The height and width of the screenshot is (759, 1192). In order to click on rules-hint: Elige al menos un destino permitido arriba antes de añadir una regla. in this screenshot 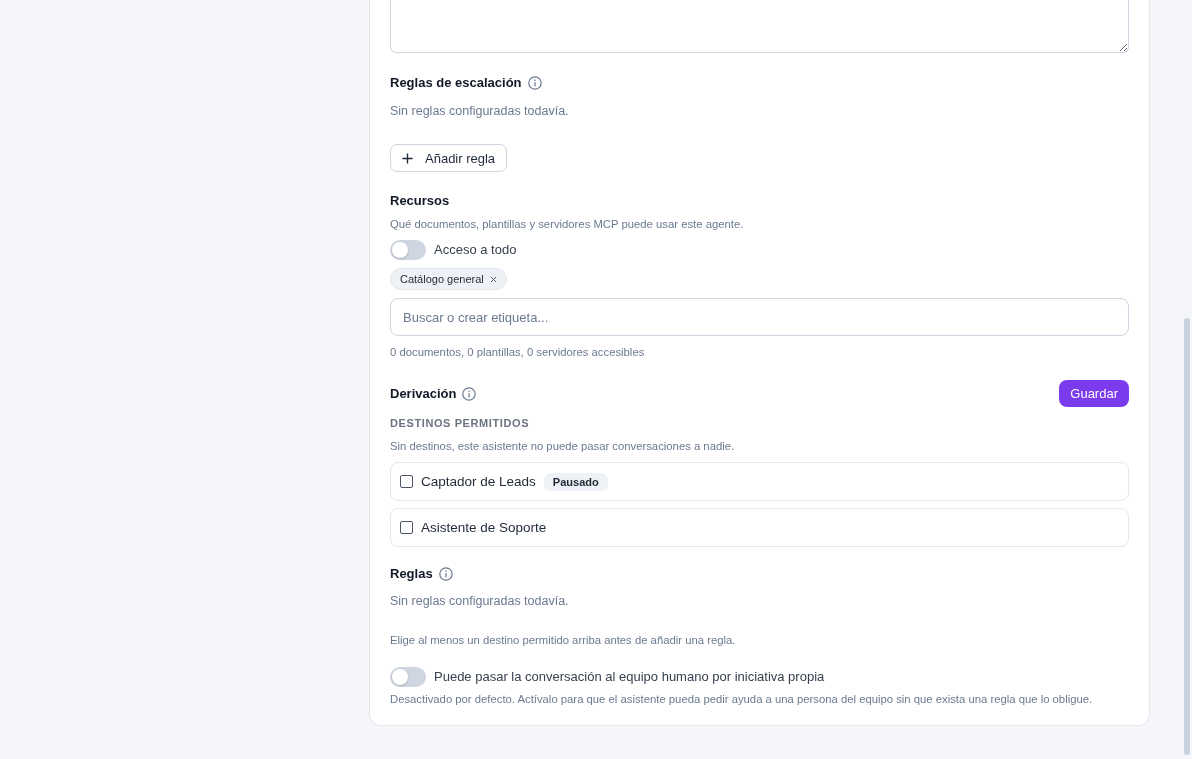, I will do `click(563, 640)`.